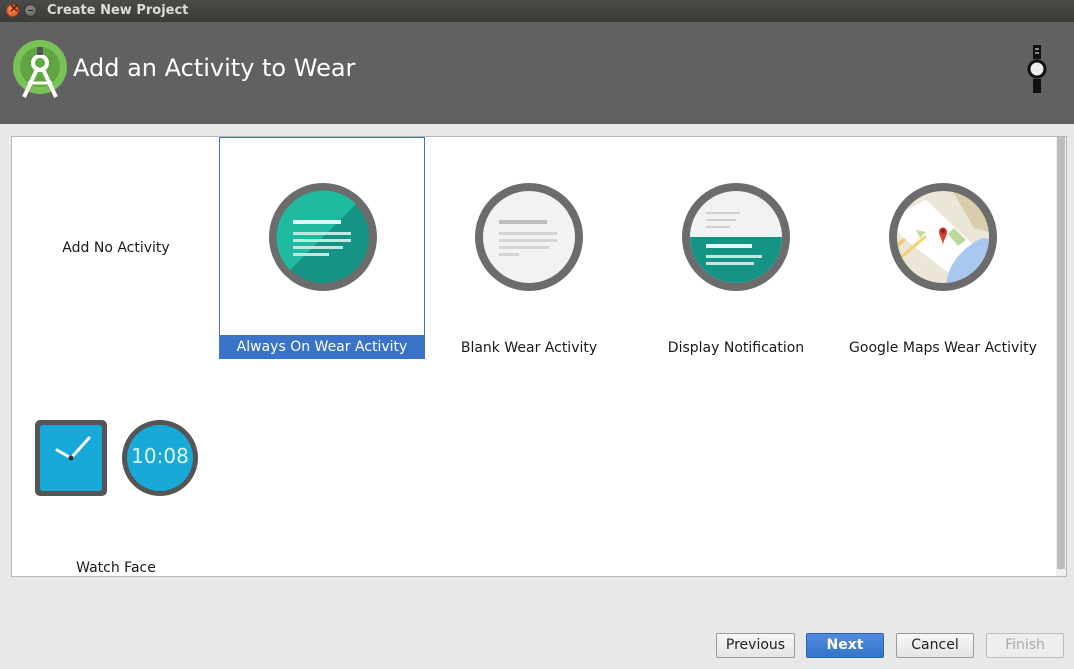 The image size is (1074, 669). What do you see at coordinates (1037, 69) in the screenshot?
I see `wear-watch-icon` at bounding box center [1037, 69].